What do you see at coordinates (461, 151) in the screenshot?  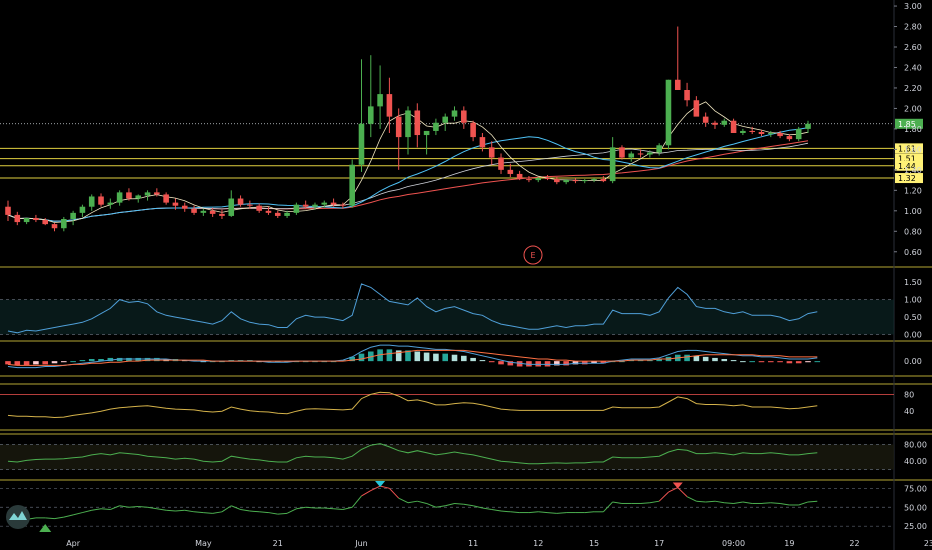 I see `horizontal-levels: 1.611.511.441.321.85` at bounding box center [461, 151].